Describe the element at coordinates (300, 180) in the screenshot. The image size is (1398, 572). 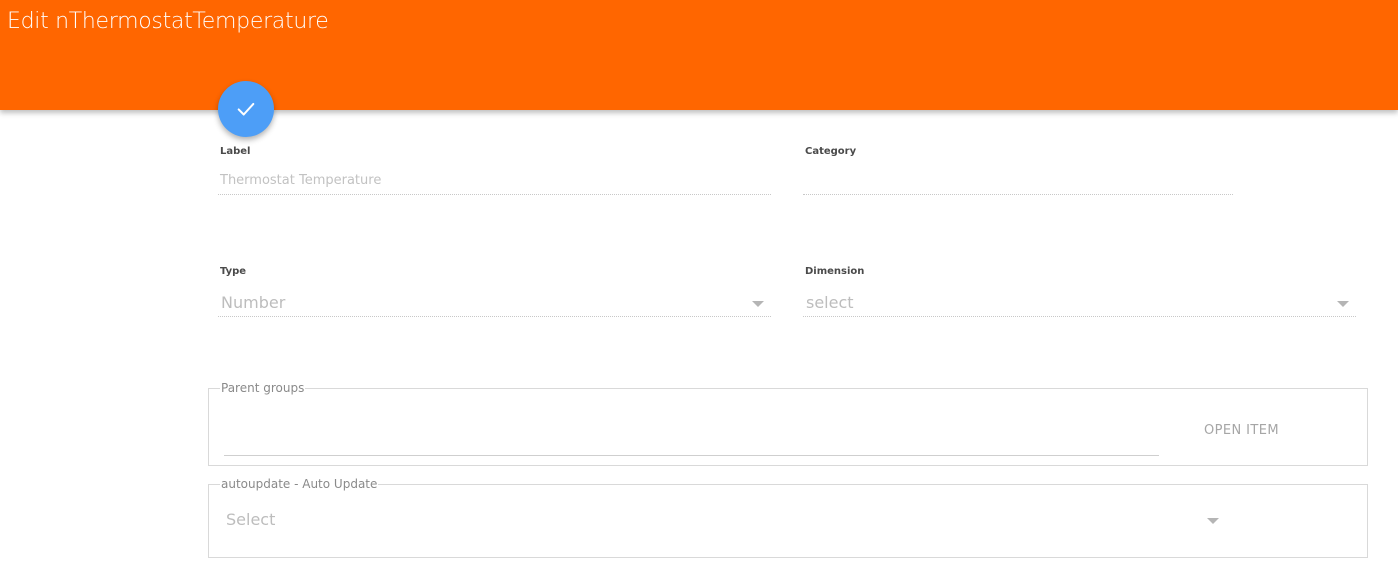
I see `label-input: Thermostat Temperature` at that location.